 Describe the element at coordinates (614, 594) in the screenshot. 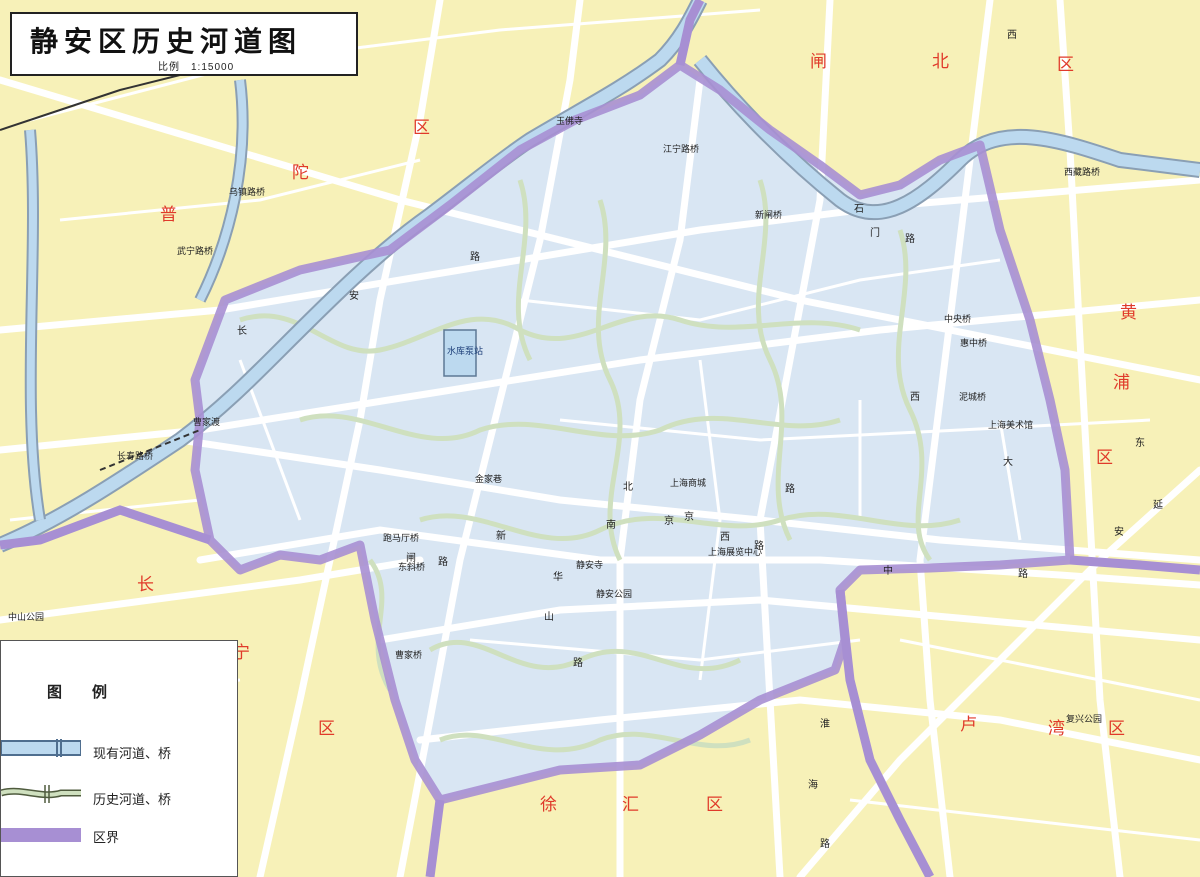

I see `place-label: 静安公园` at that location.